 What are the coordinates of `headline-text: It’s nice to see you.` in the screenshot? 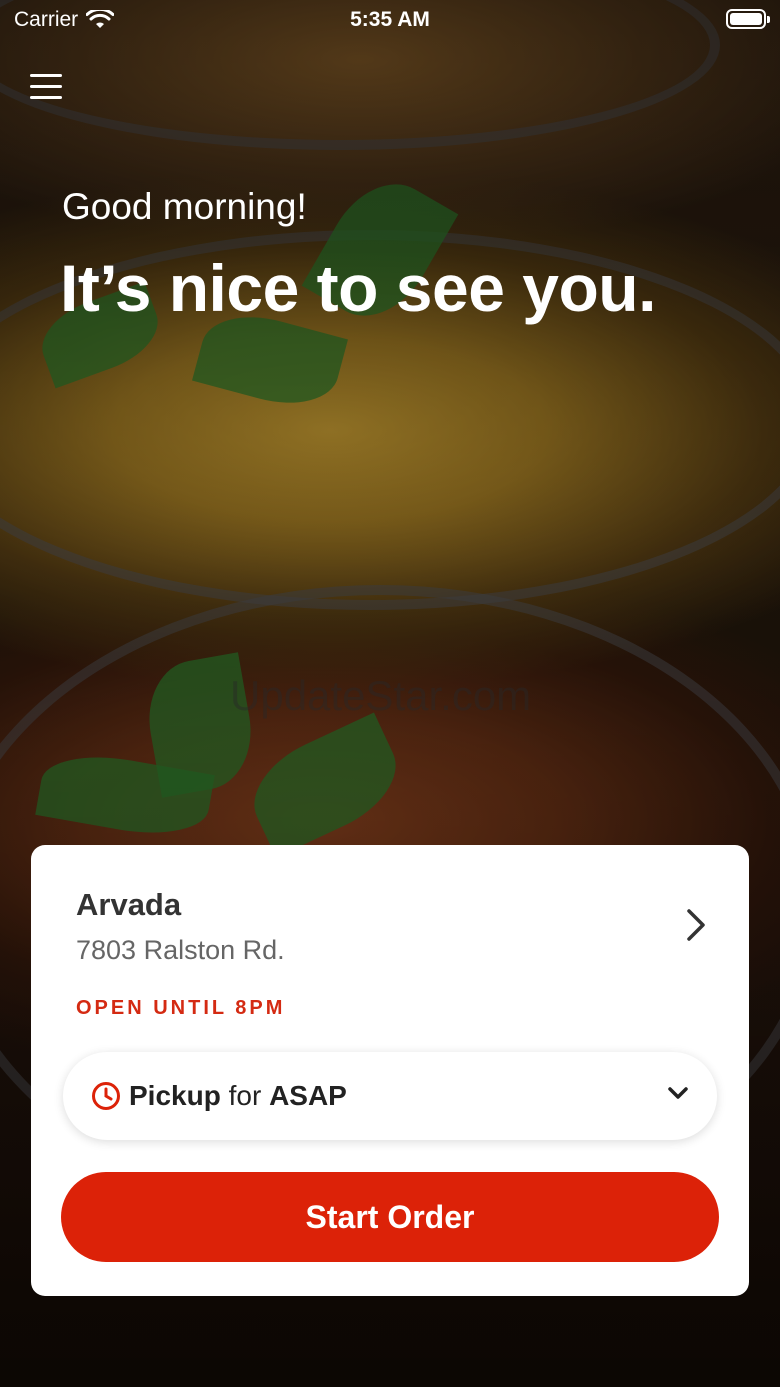 It's located at (358, 288).